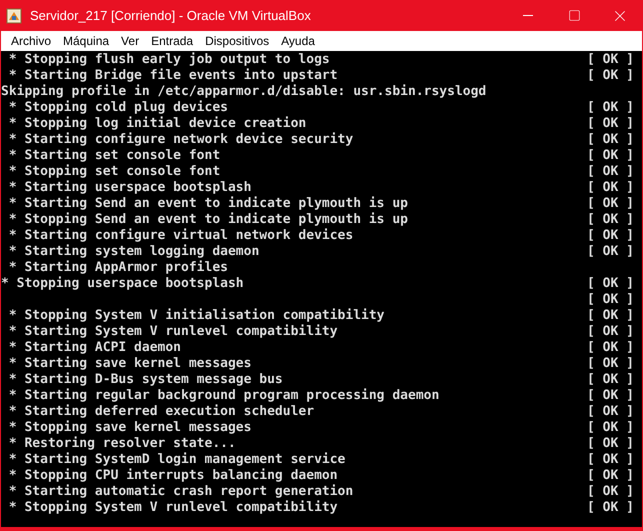 The height and width of the screenshot is (531, 643). Describe the element at coordinates (31, 41) in the screenshot. I see `menu-item: Archivo` at that location.